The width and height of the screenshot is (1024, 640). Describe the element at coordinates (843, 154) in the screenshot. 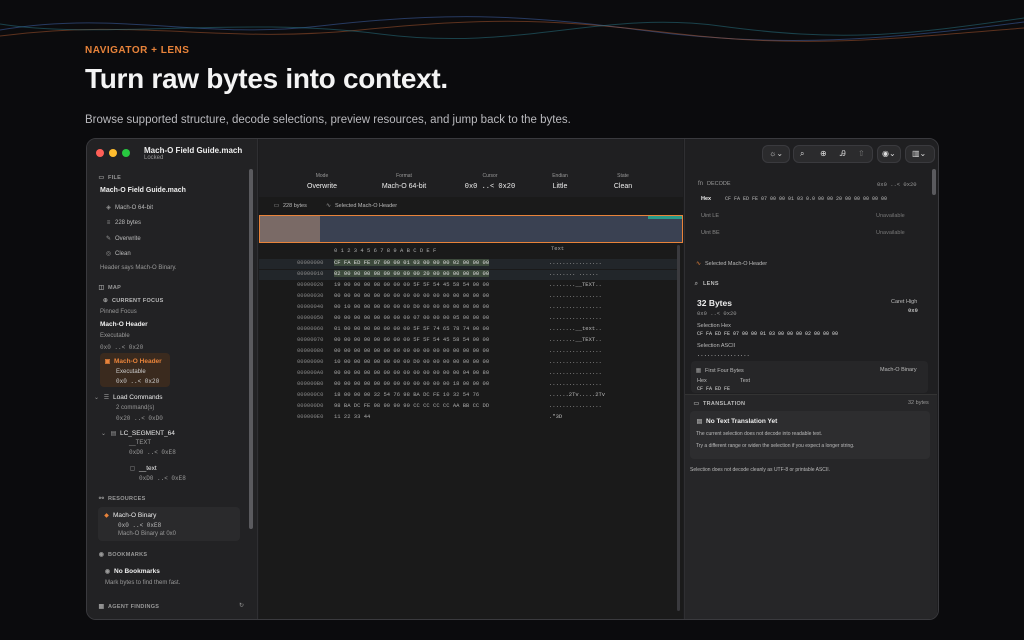

I see `pen-icon: Ꭿ` at that location.